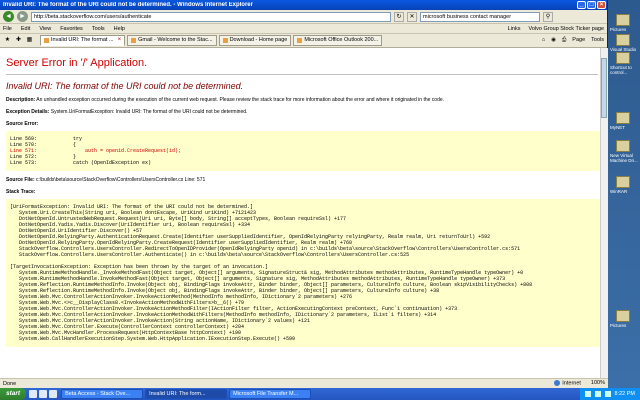  I want to click on start-button: start, so click(13, 394).